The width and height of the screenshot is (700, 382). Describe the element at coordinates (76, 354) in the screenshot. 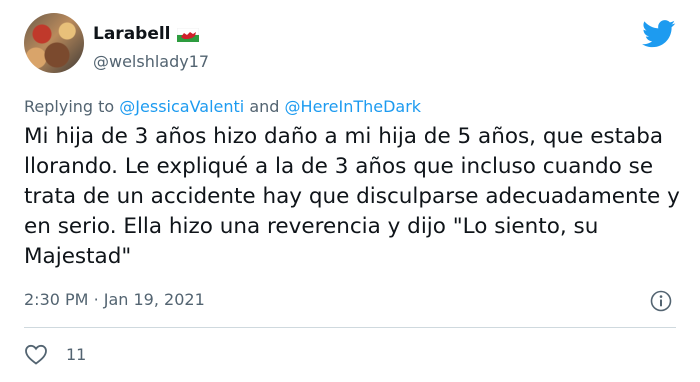

I see `like-count: 11` at that location.